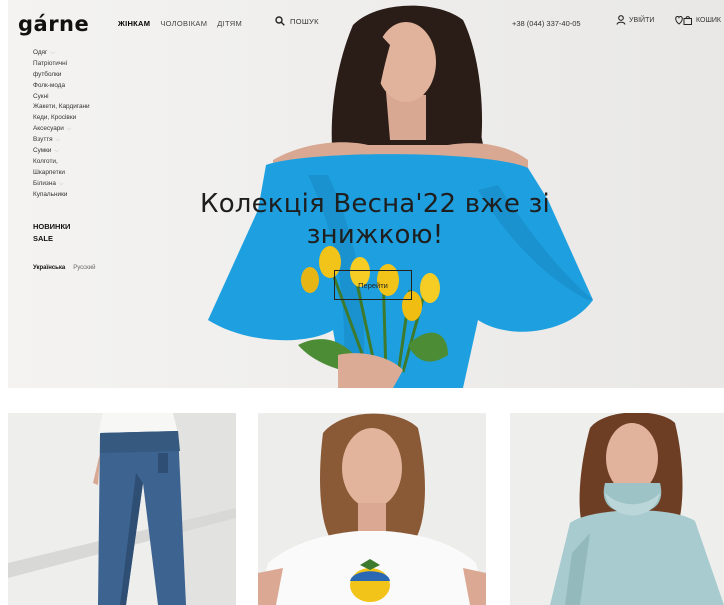  What do you see at coordinates (43, 140) in the screenshot?
I see `category-label: Взуття` at bounding box center [43, 140].